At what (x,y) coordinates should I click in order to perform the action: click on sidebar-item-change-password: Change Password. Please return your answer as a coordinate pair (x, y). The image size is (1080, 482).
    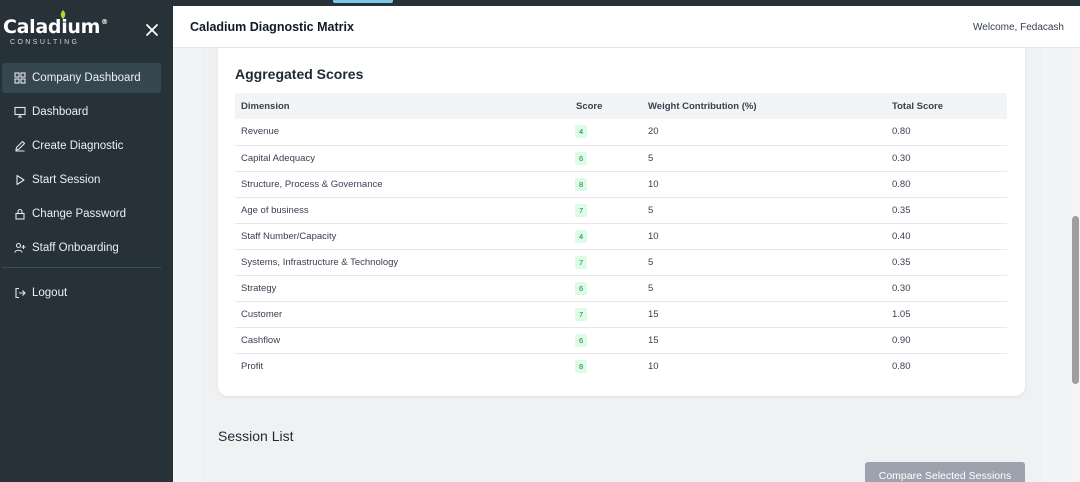
    Looking at the image, I should click on (81, 214).